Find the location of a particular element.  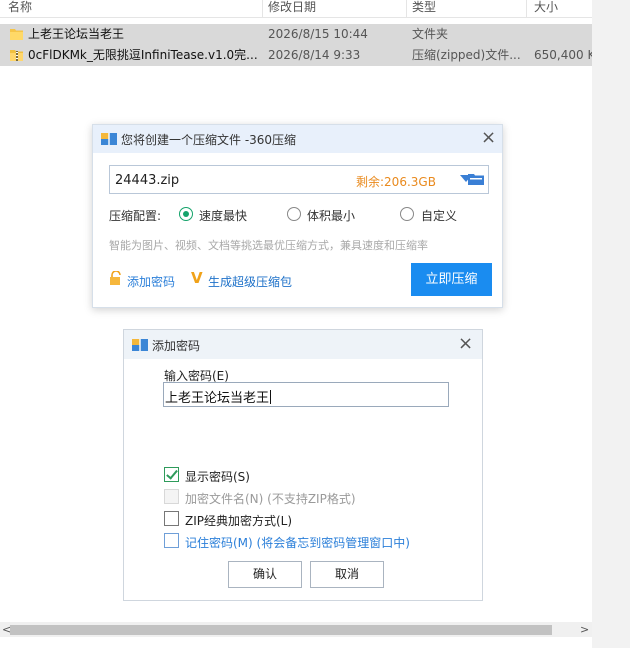

option-smallest-label: 体积最小 is located at coordinates (331, 215).